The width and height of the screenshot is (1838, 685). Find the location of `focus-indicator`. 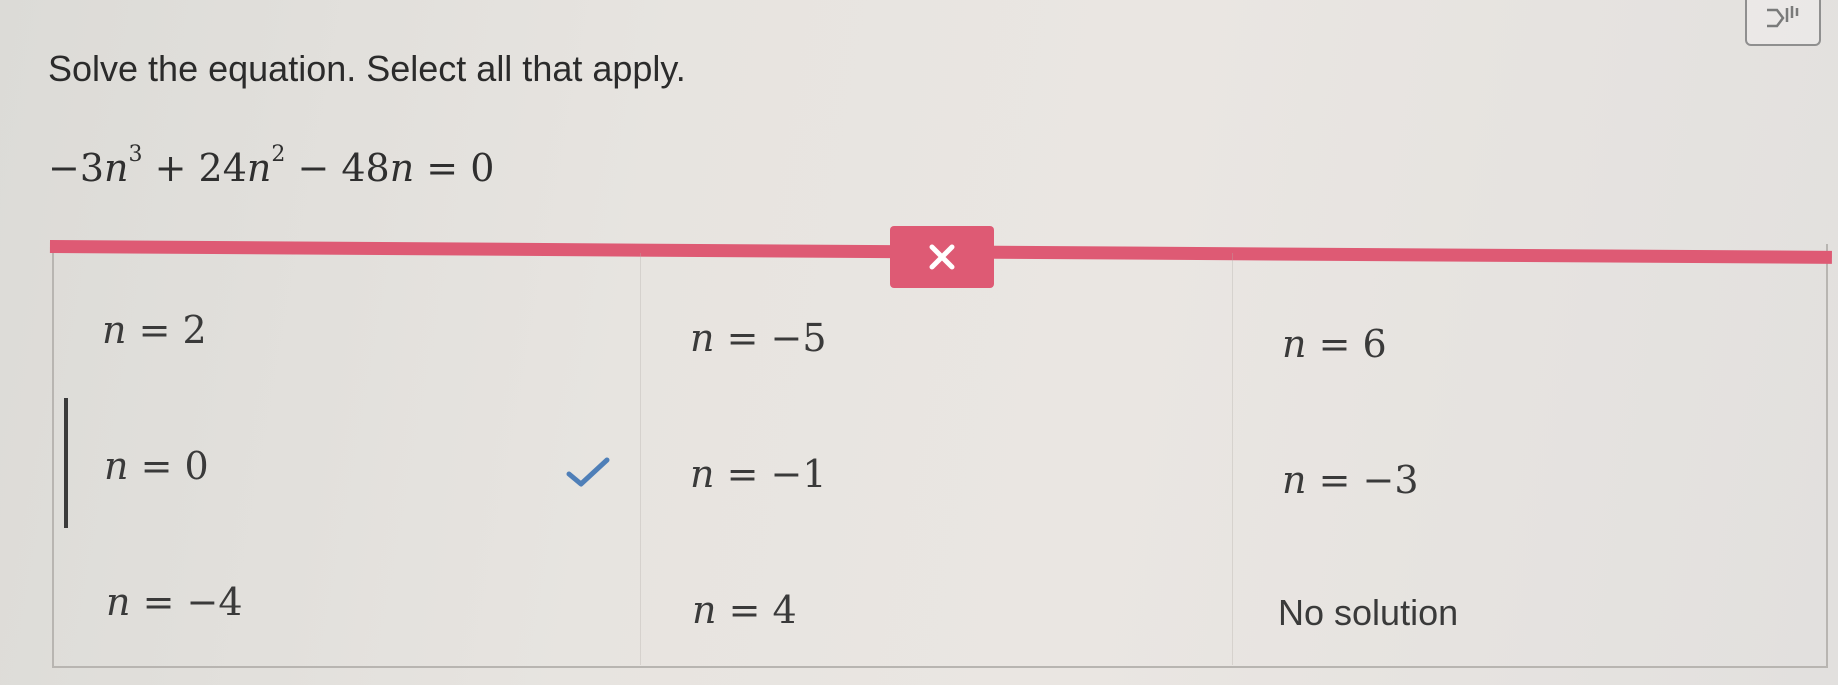

focus-indicator is located at coordinates (66, 463).